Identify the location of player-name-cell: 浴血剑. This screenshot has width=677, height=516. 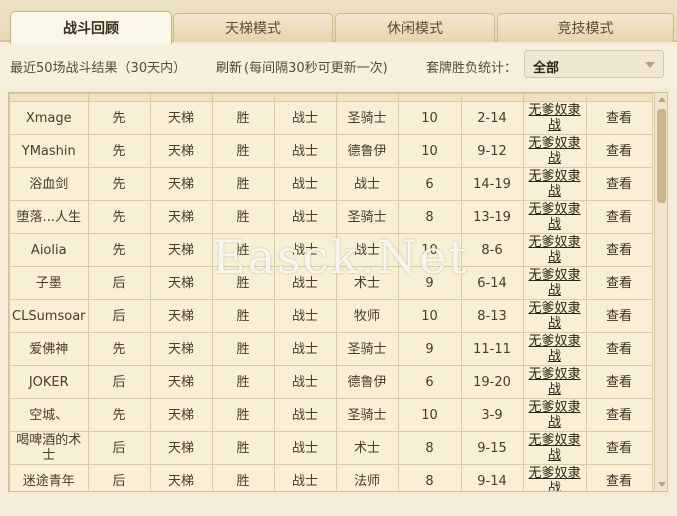
(49, 184).